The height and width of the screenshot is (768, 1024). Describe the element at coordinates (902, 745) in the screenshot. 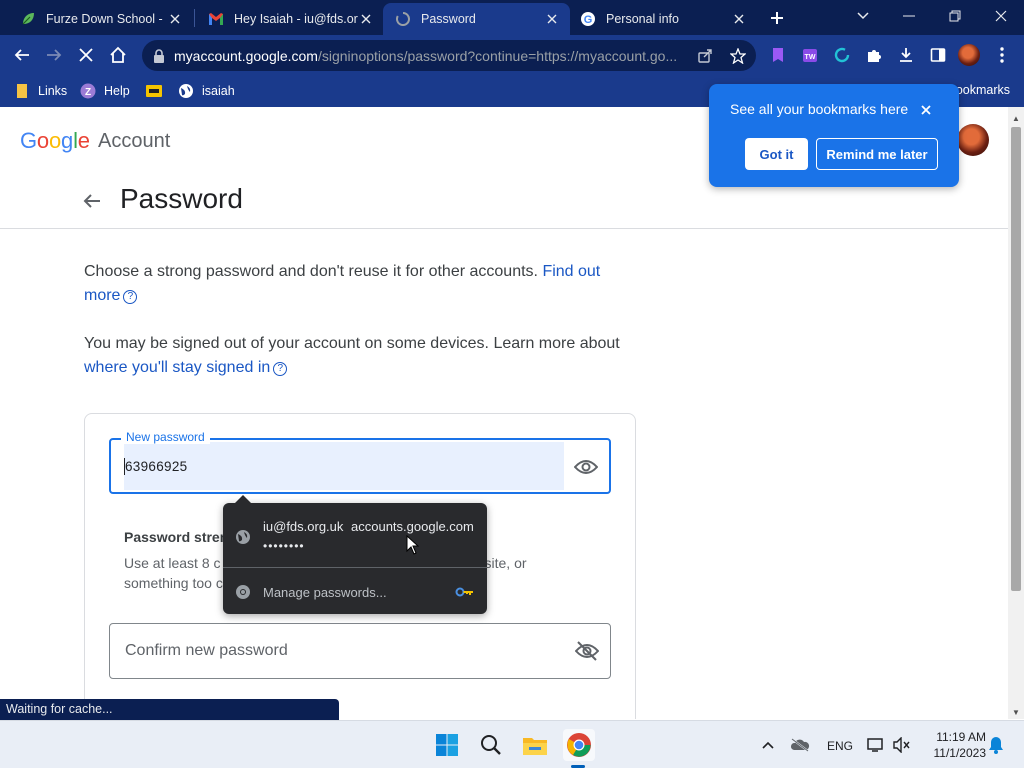

I see `volume-muted-icon` at that location.